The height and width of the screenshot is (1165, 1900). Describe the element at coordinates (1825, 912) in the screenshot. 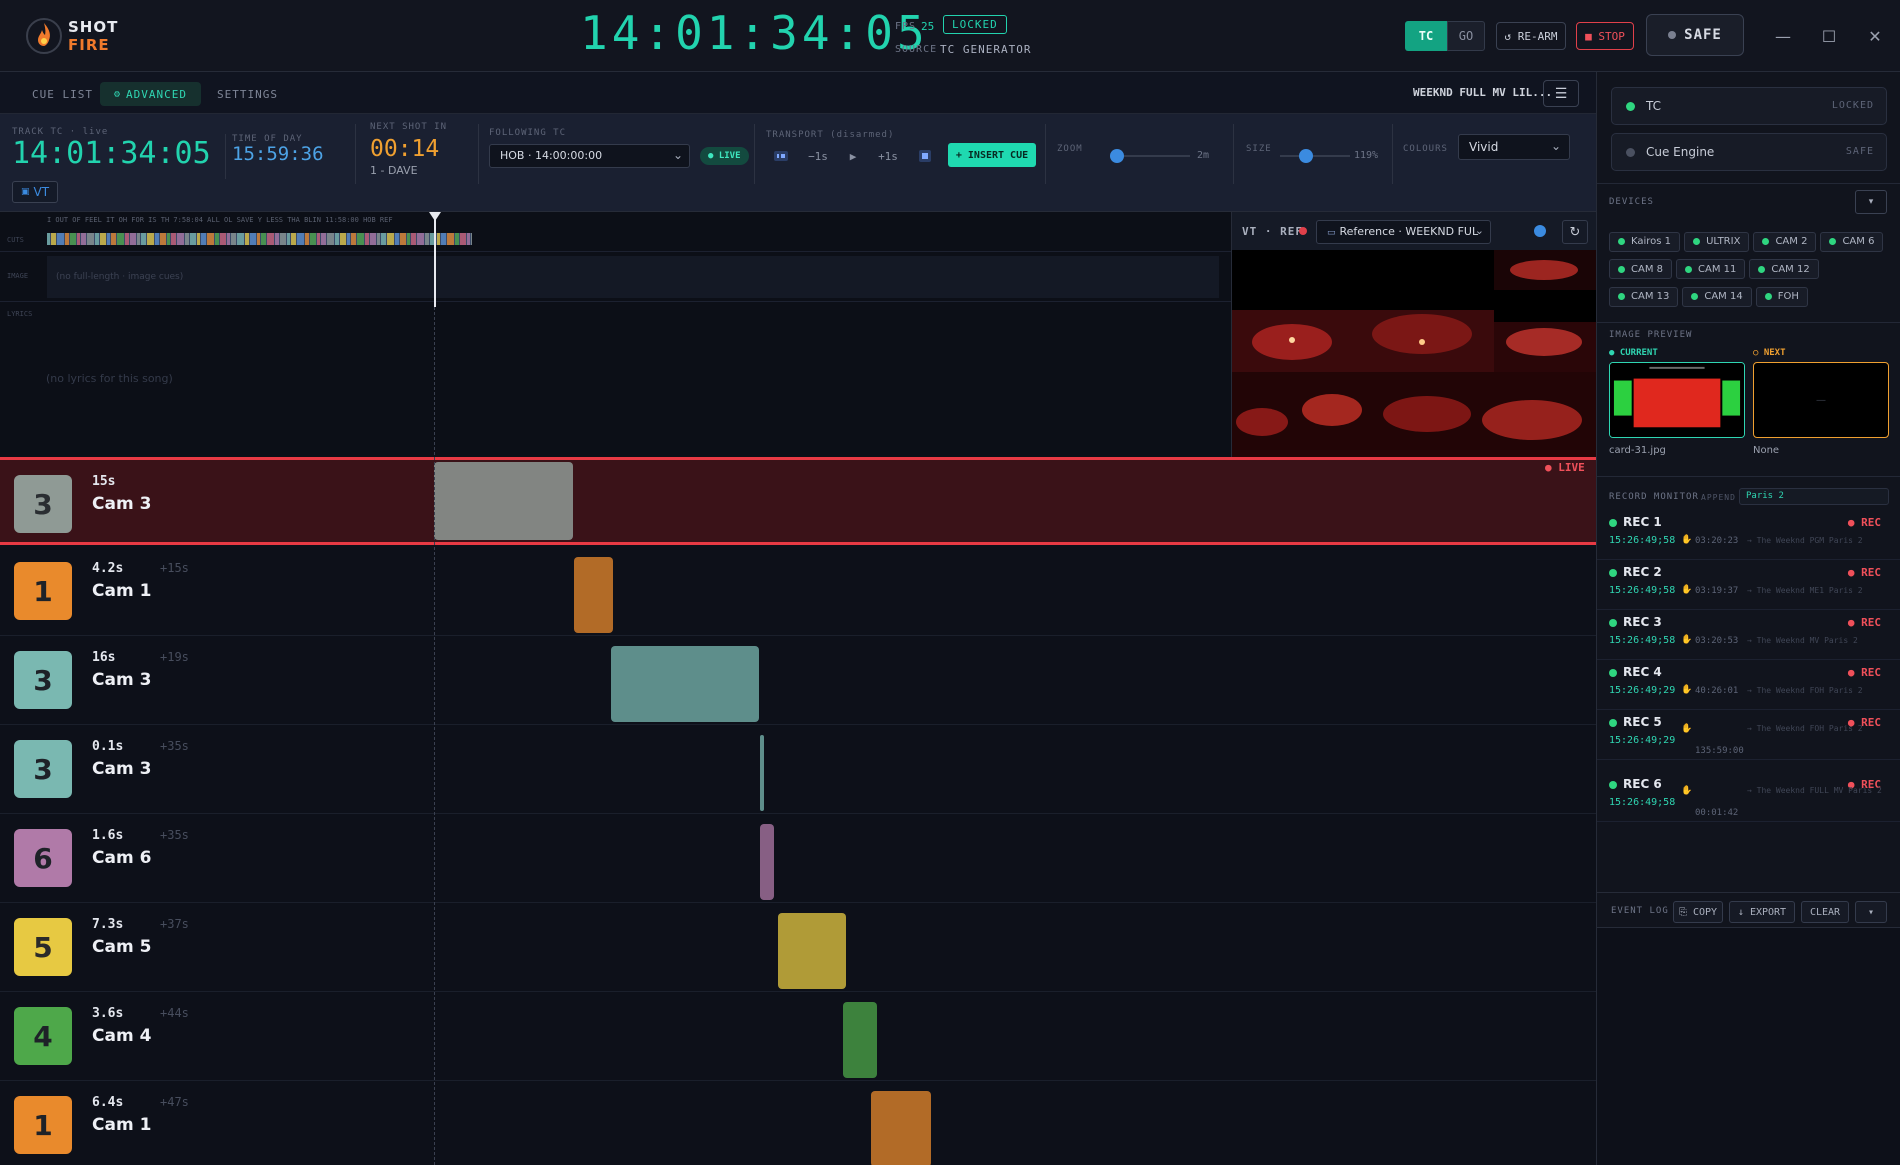

I see `clear-log-button: CLEAR` at that location.